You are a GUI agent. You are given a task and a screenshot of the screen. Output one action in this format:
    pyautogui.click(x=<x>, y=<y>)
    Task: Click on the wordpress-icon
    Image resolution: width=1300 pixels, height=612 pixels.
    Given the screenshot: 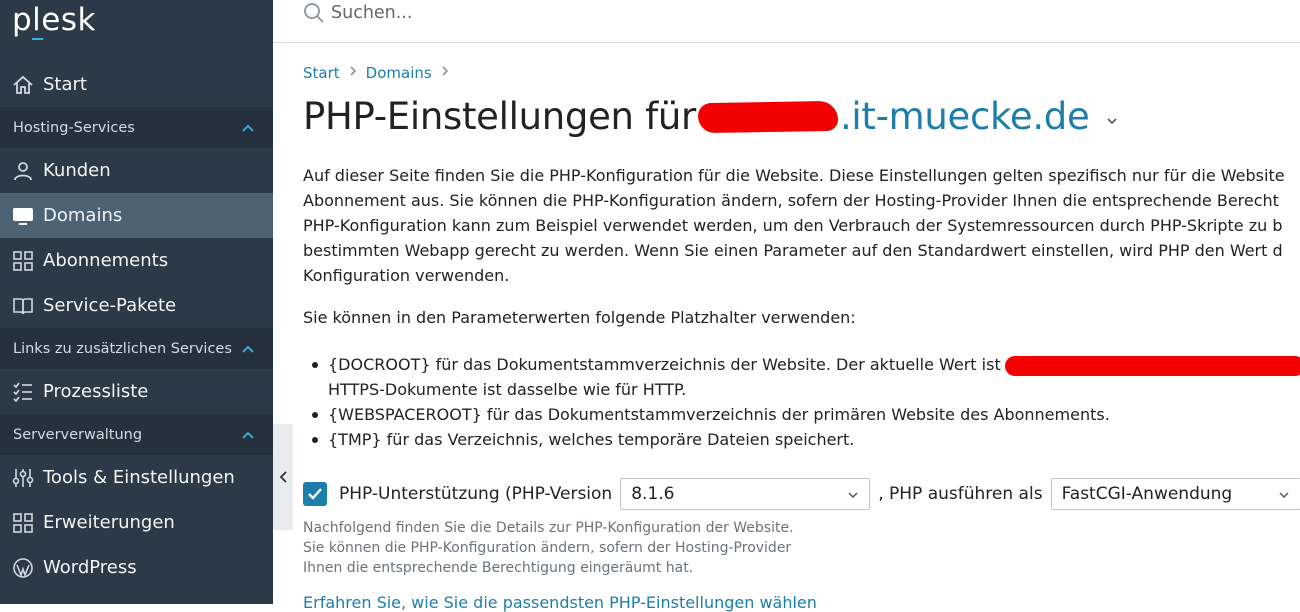 What is the action you would take?
    pyautogui.click(x=23, y=568)
    